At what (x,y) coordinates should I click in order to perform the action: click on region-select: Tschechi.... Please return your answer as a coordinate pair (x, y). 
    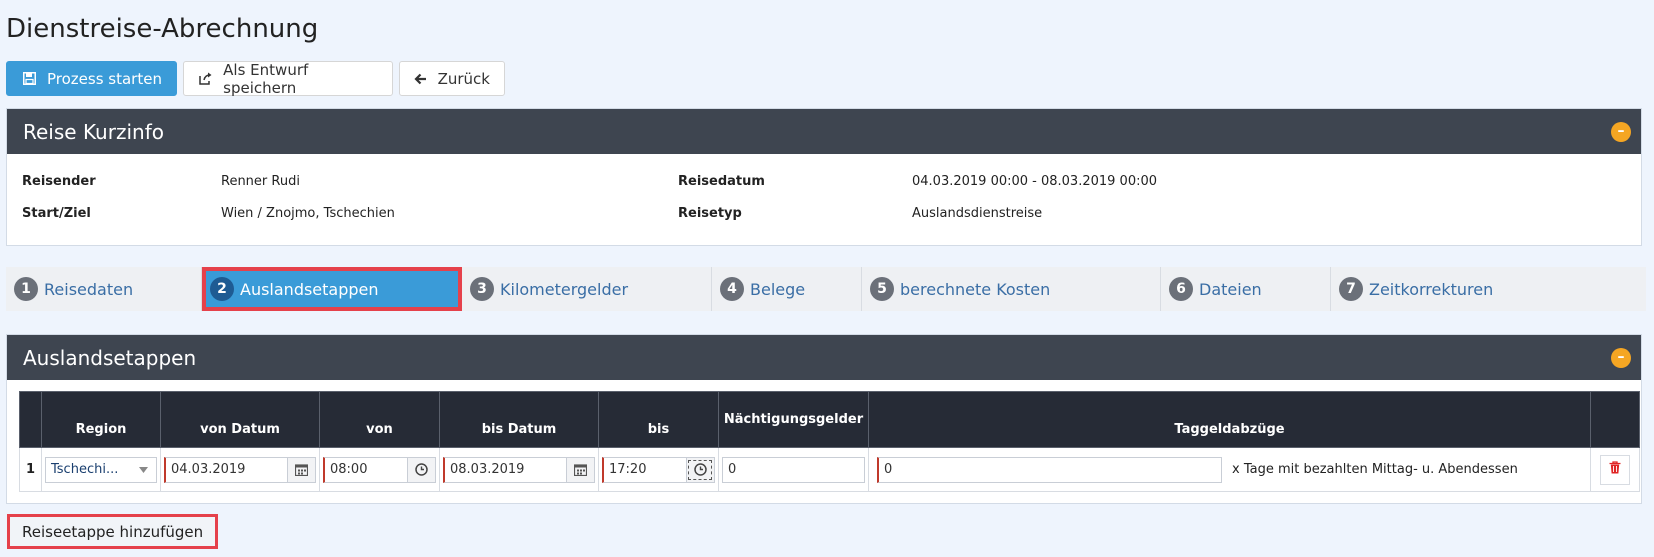
    Looking at the image, I should click on (101, 469).